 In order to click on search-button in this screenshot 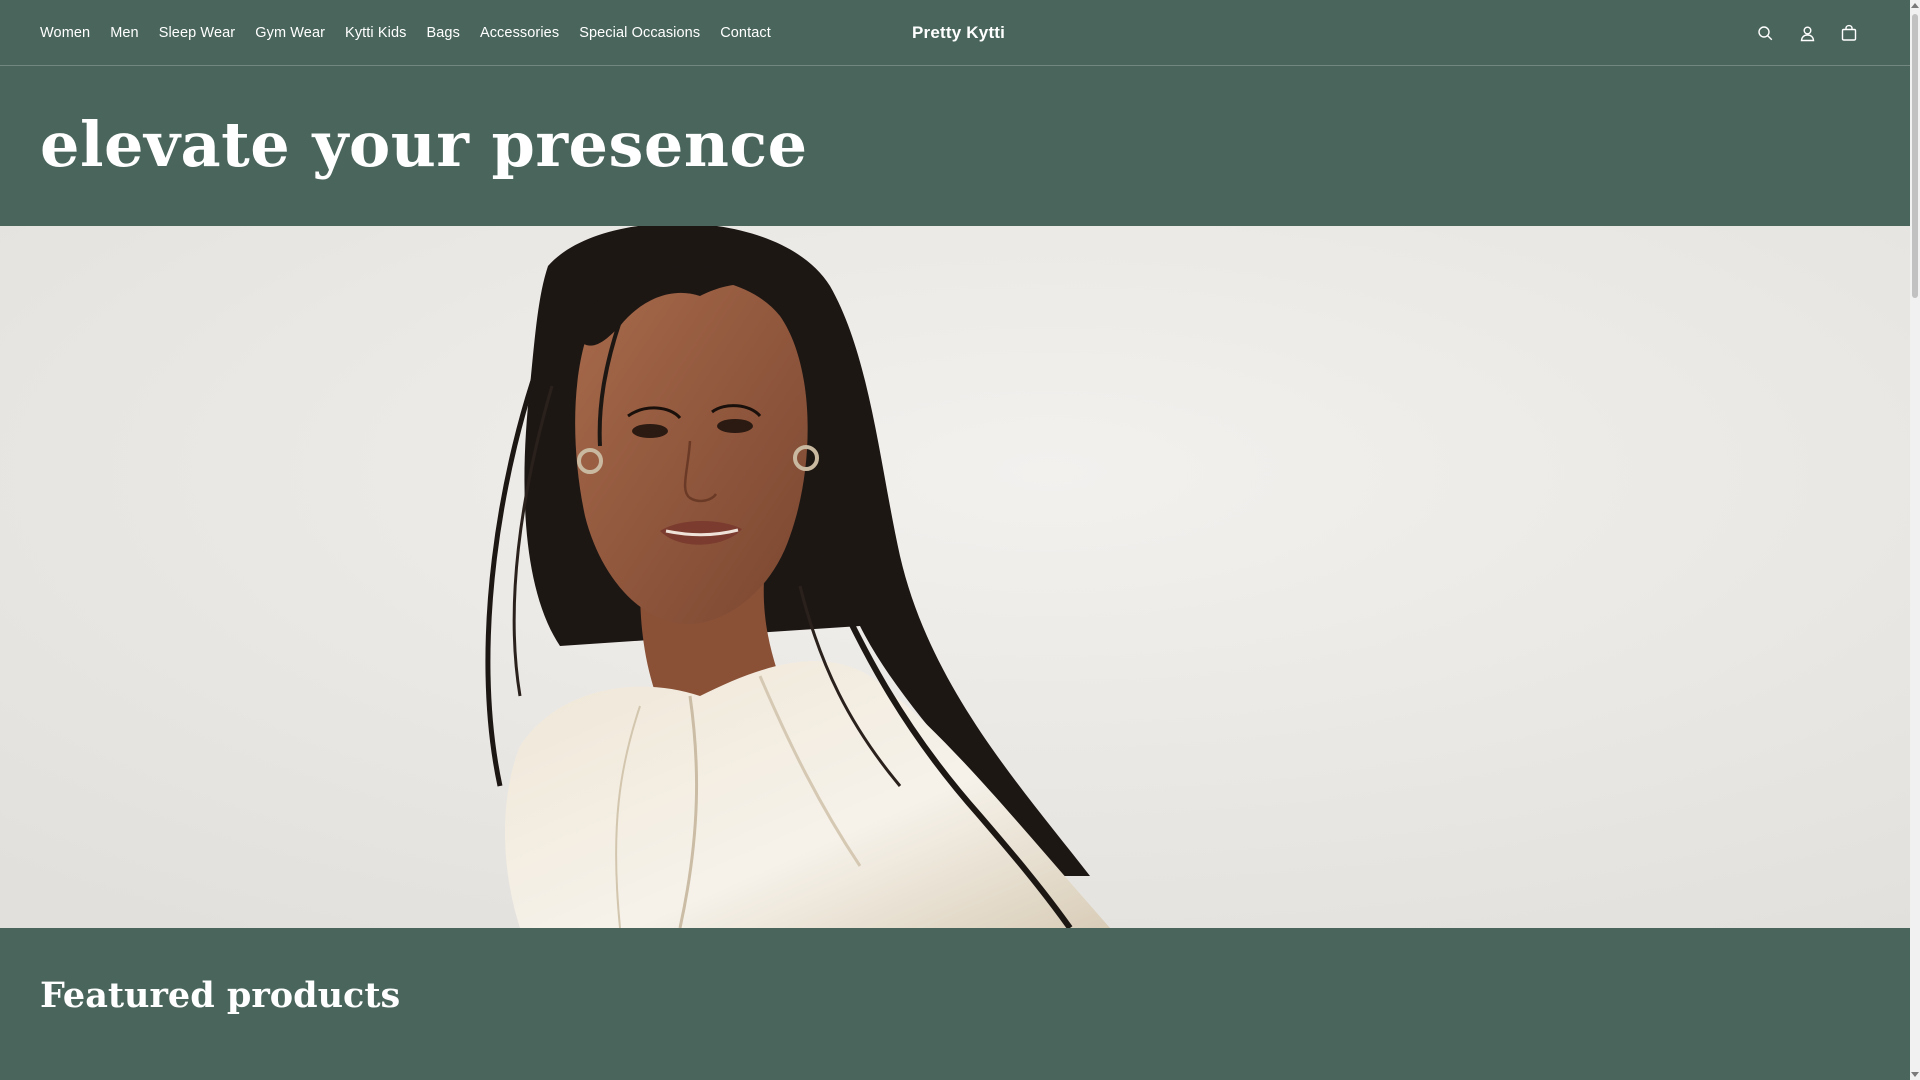, I will do `click(1765, 33)`.